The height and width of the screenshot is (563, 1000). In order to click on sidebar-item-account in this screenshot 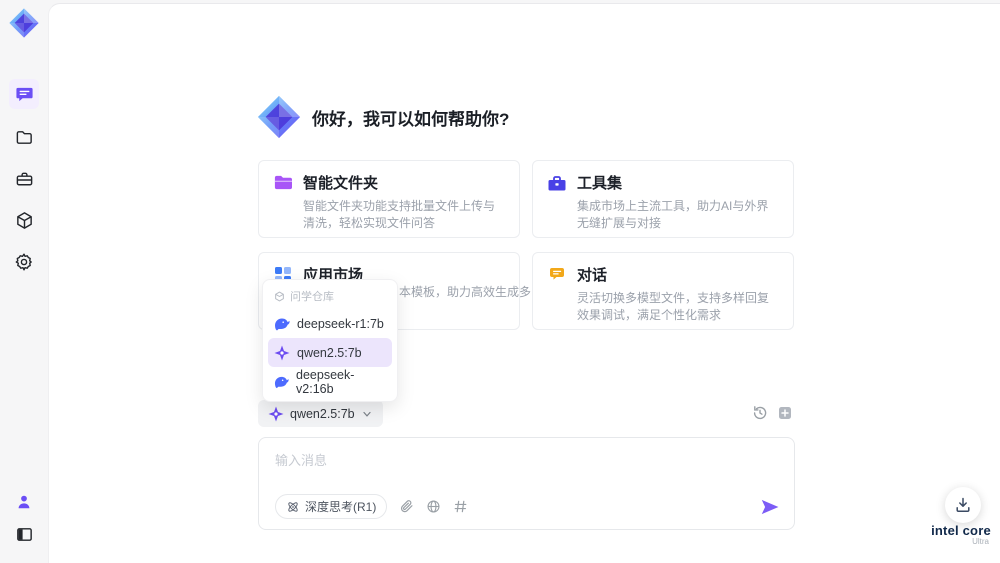, I will do `click(24, 502)`.